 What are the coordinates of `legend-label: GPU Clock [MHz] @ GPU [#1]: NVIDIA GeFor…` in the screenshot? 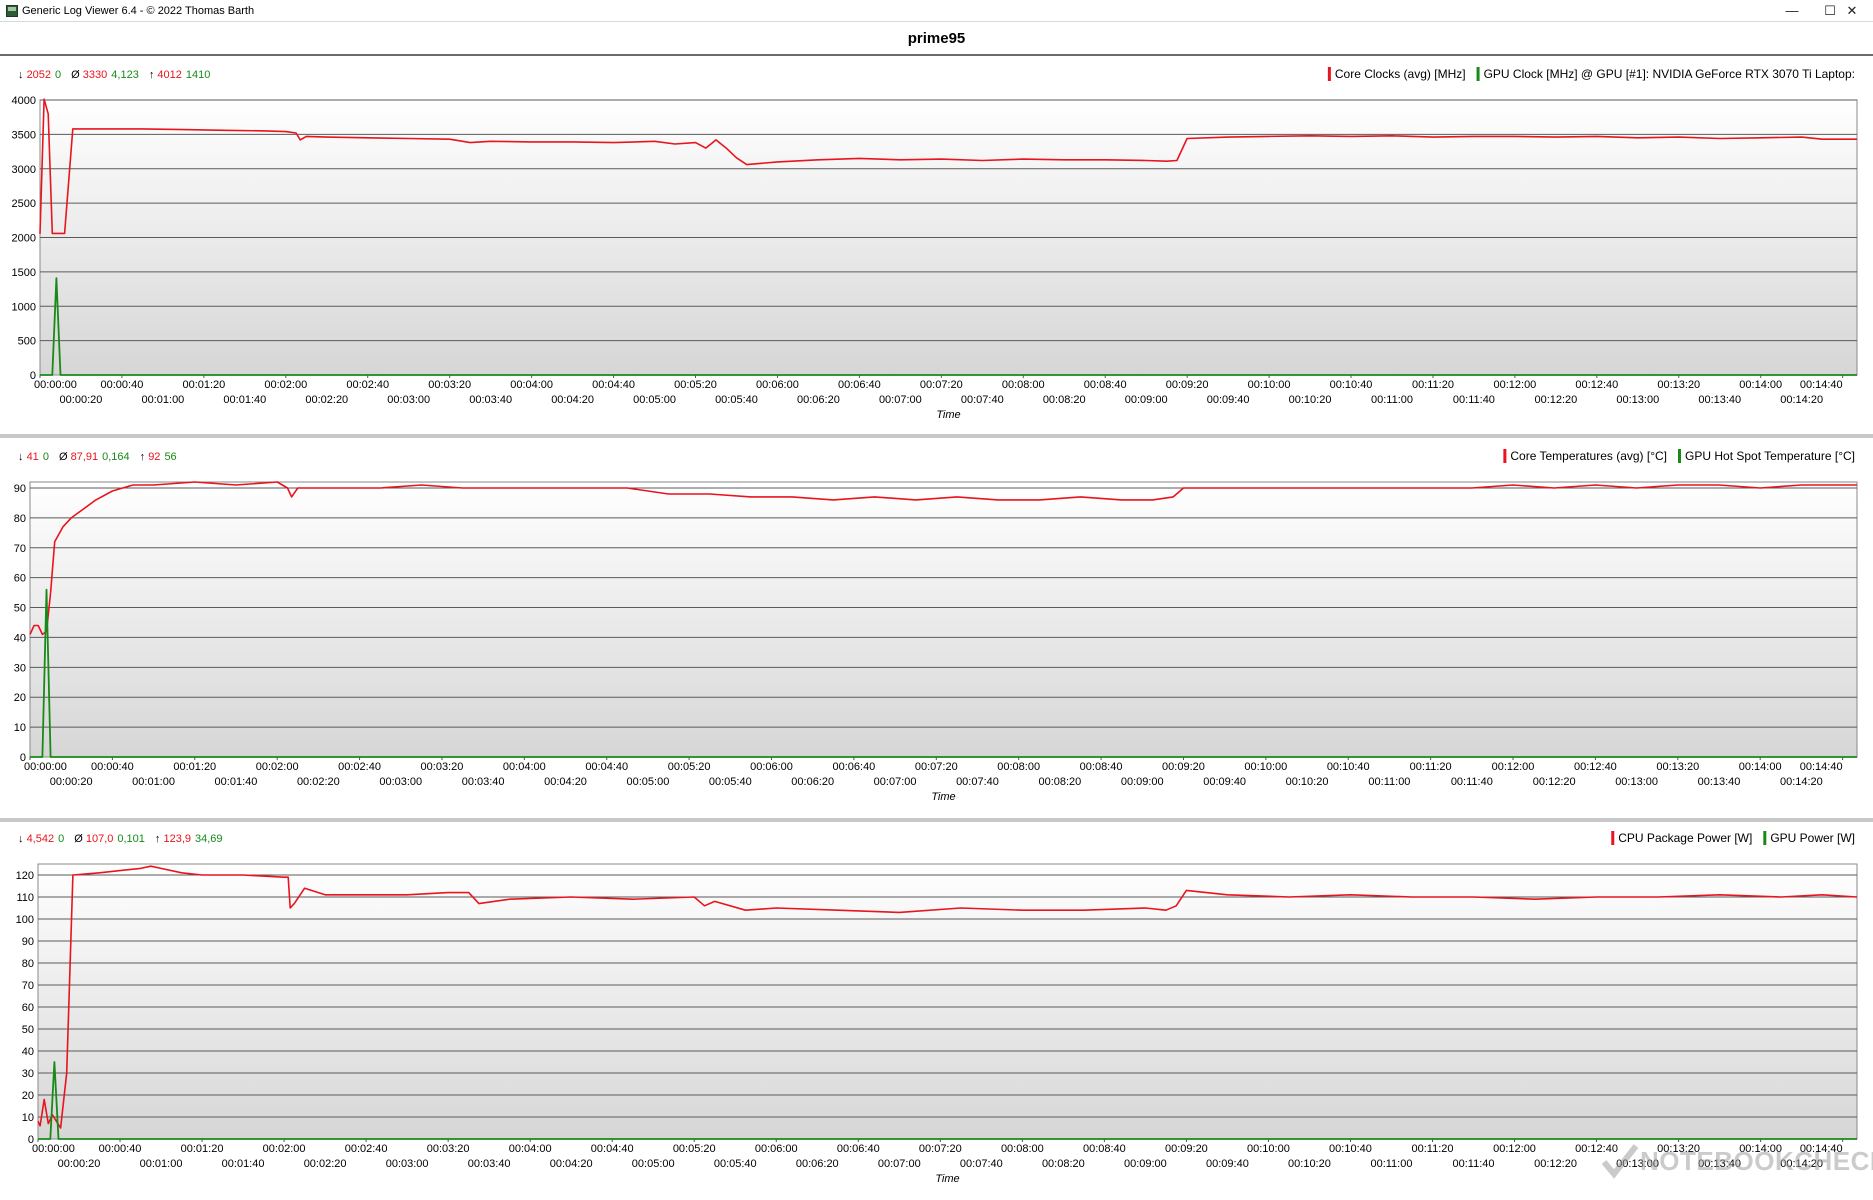 It's located at (1669, 74).